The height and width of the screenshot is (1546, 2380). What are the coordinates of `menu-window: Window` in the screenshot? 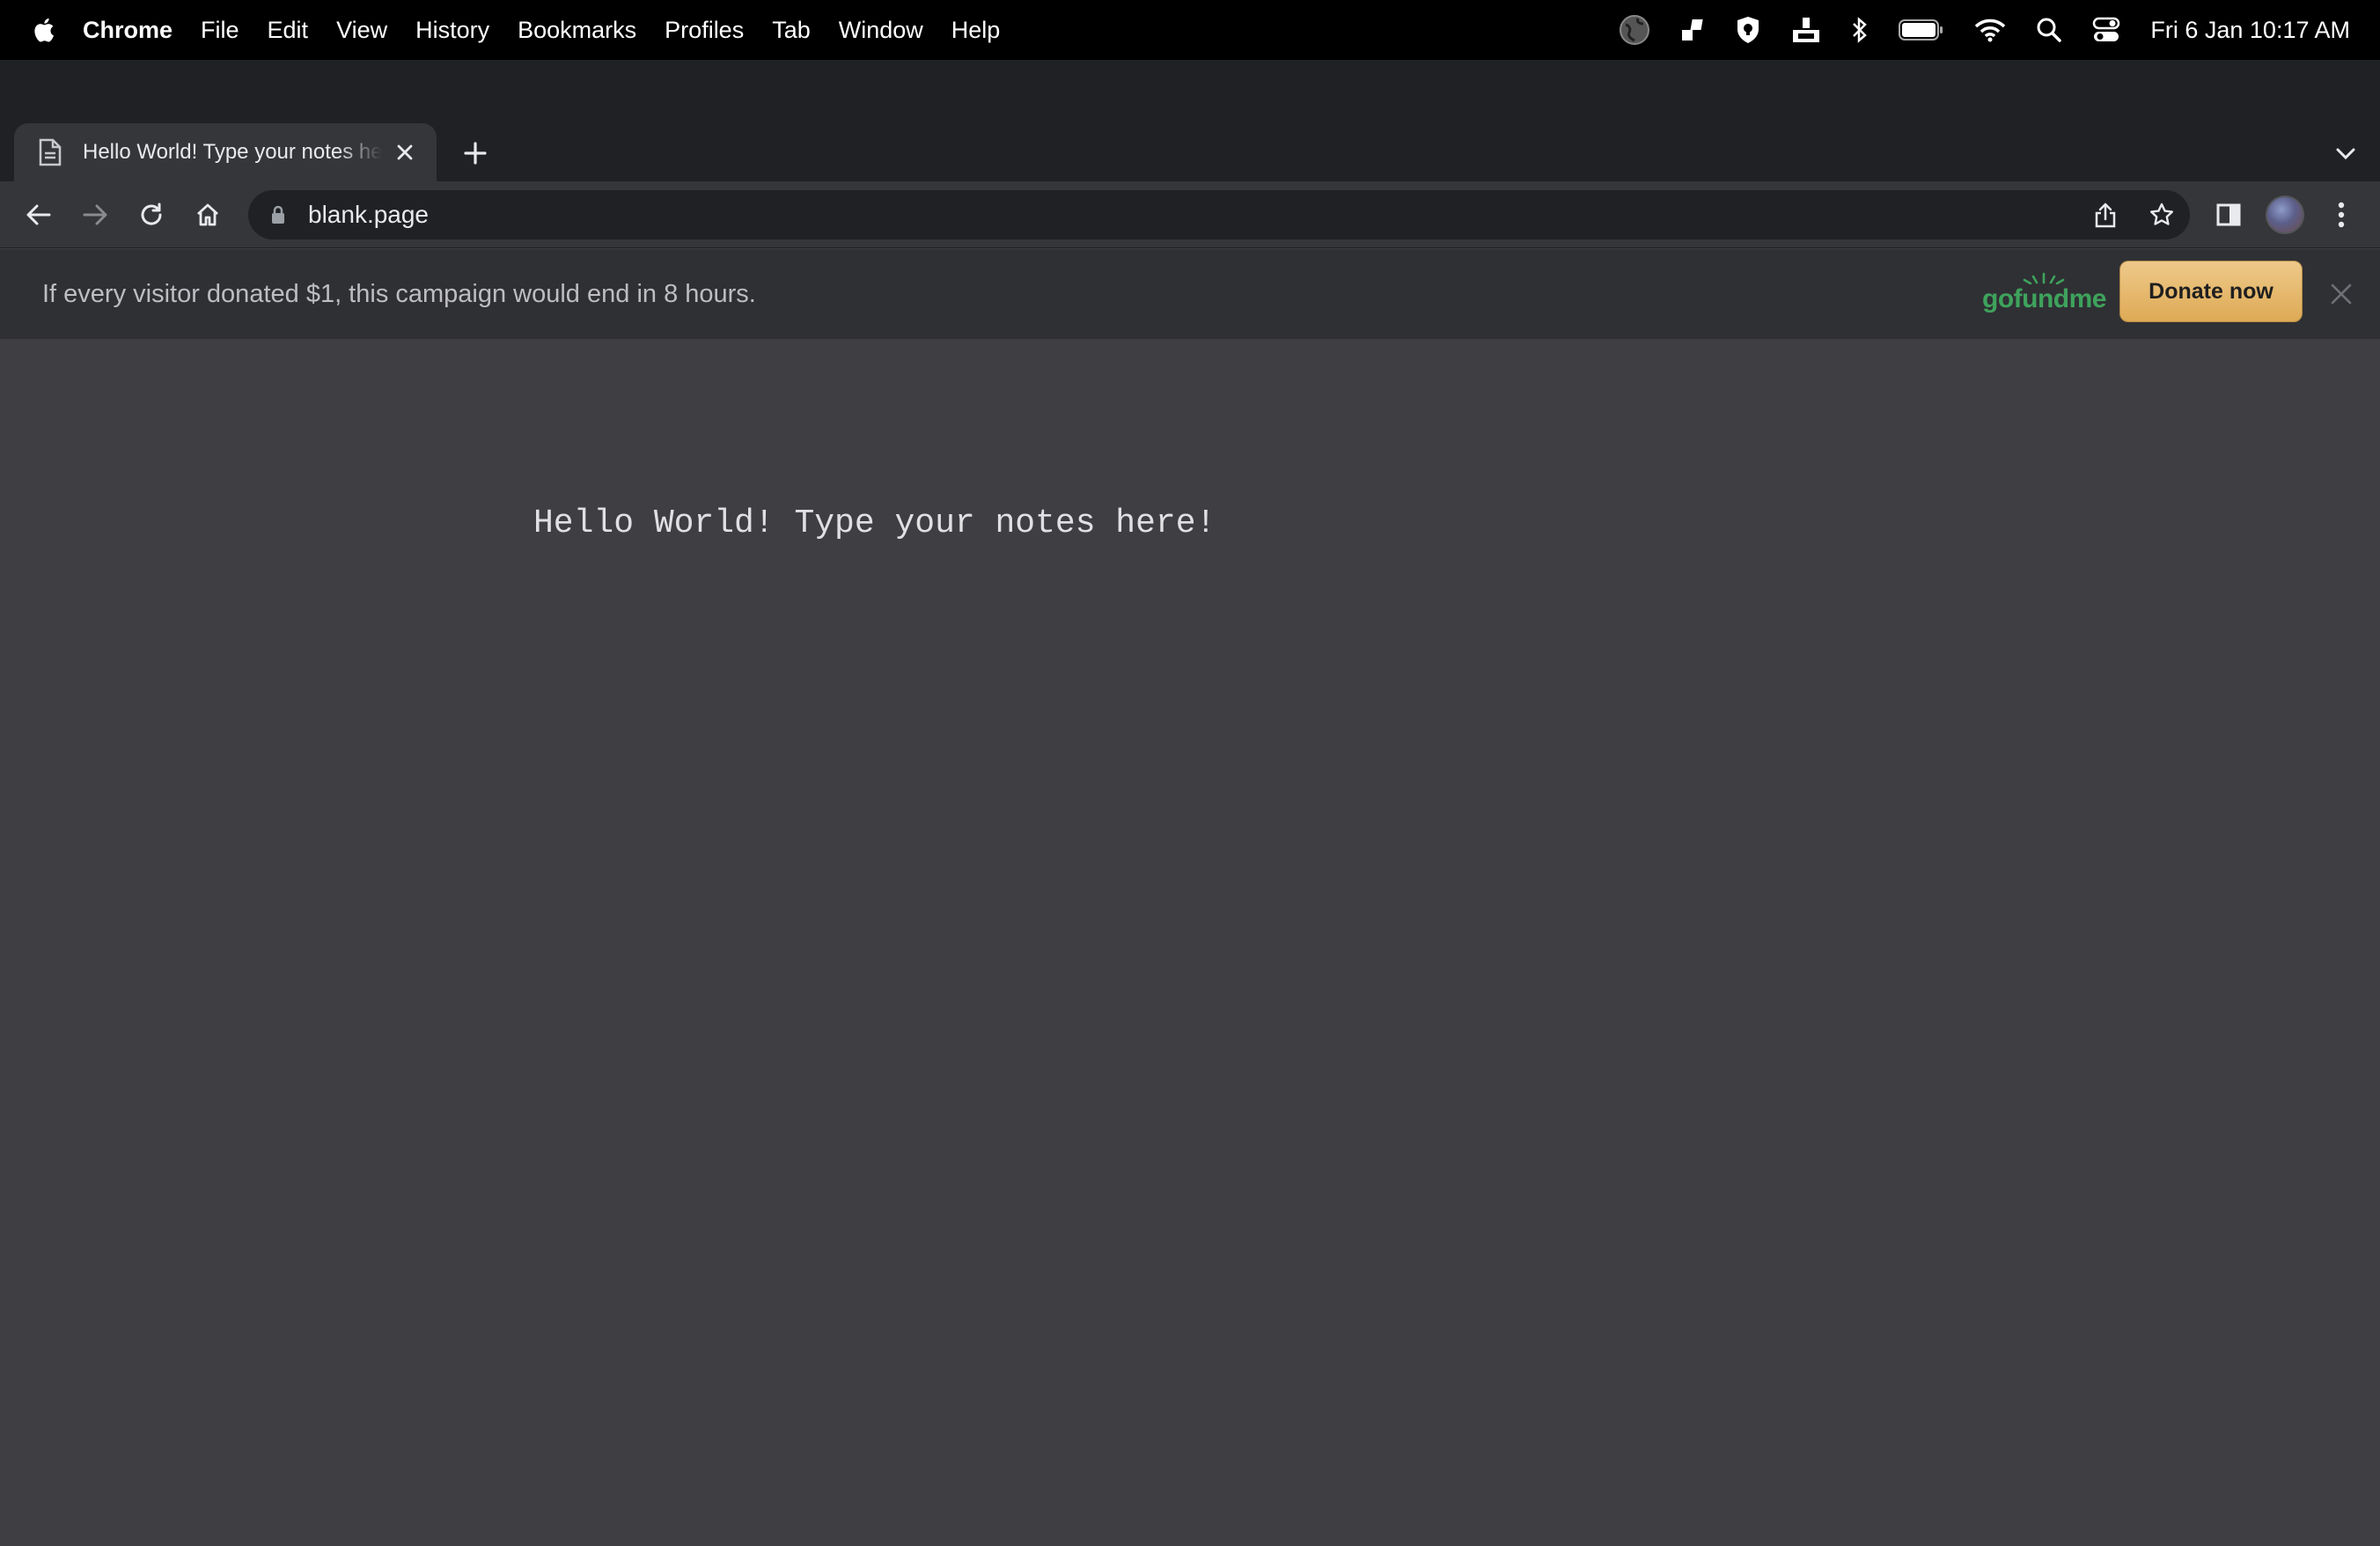 It's located at (881, 30).